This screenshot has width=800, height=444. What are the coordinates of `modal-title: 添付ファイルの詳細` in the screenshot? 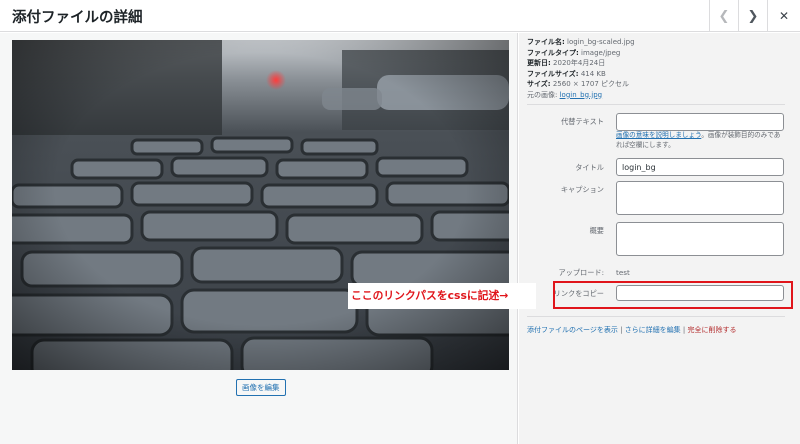 It's located at (77, 18).